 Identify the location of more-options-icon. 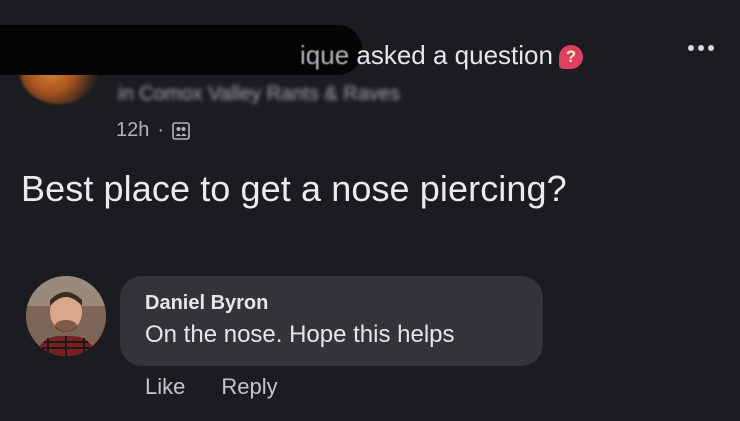
(701, 48).